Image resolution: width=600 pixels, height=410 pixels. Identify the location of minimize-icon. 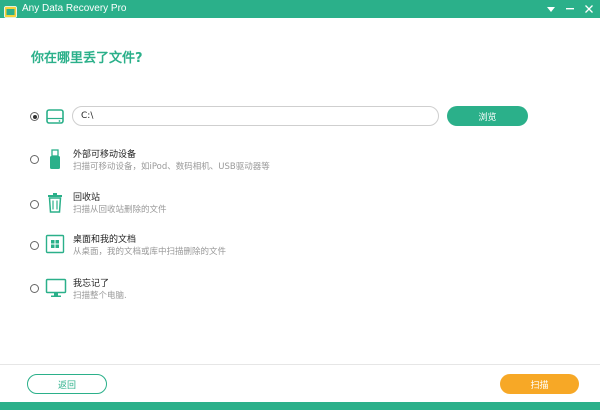
(570, 9).